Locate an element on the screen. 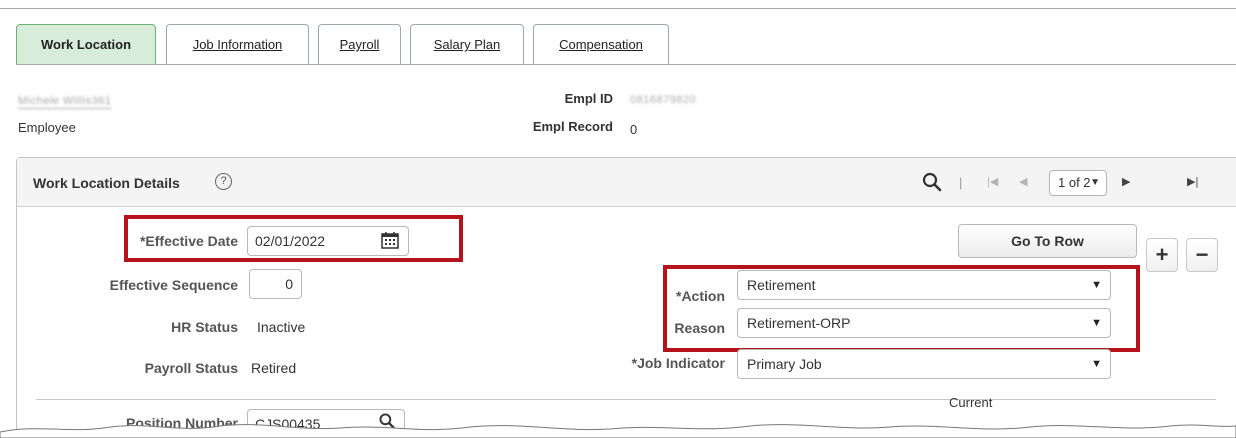 The image size is (1236, 438). last-icon: ▶| is located at coordinates (1192, 181).